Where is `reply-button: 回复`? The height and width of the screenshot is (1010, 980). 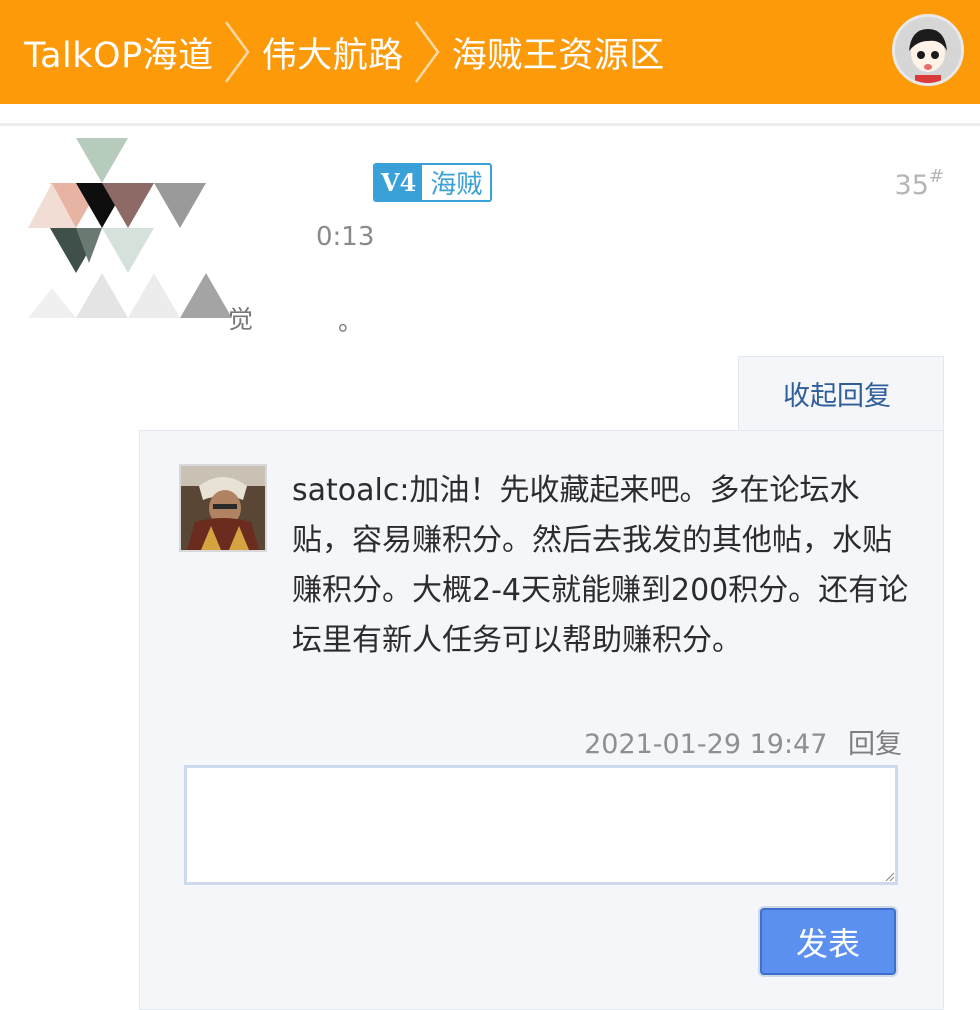 reply-button: 回复 is located at coordinates (875, 744).